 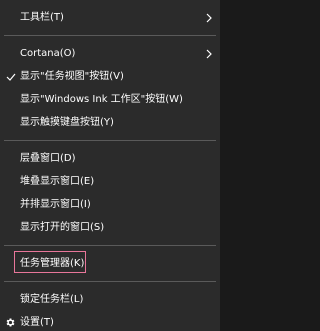 I want to click on menu-item-lock-taskbar: 锁定任务栏(L), so click(x=110, y=299).